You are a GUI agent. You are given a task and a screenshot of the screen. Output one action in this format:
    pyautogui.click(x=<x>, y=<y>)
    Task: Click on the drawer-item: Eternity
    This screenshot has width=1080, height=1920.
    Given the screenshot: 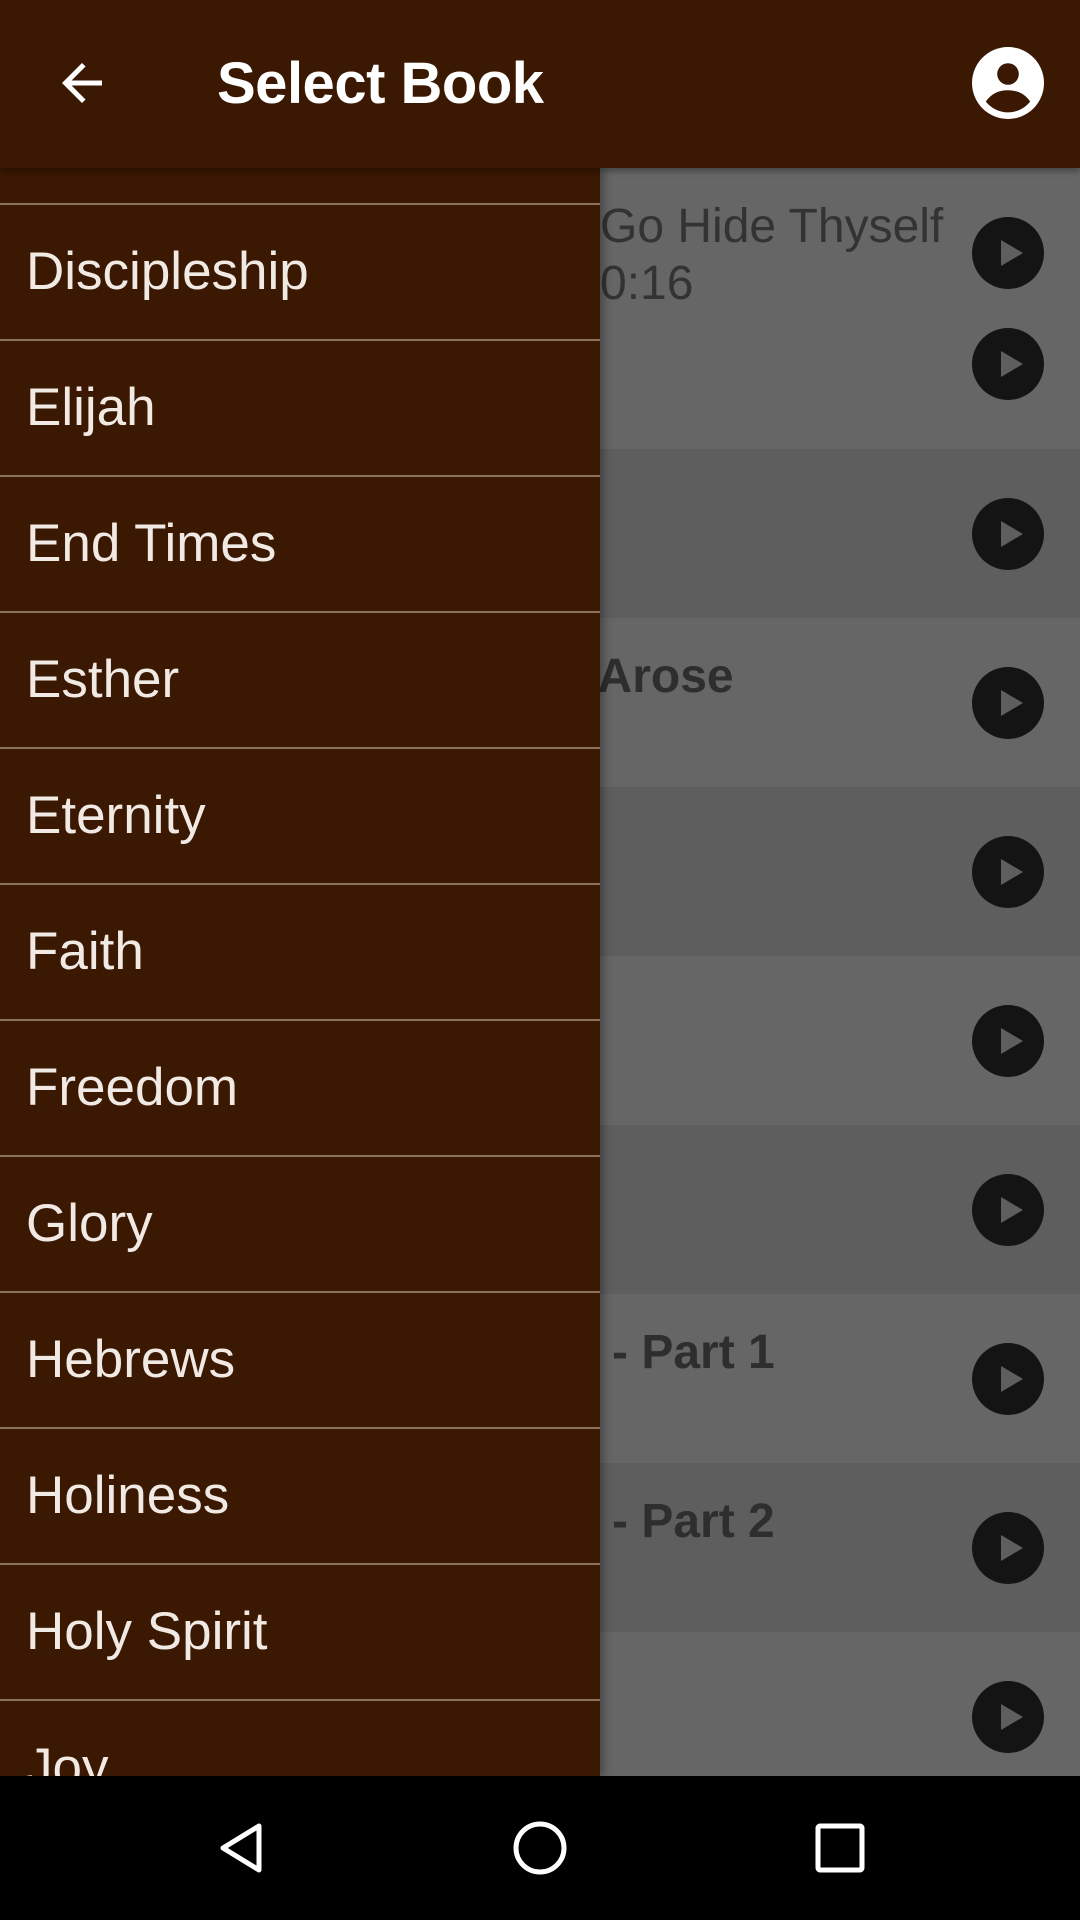 What is the action you would take?
    pyautogui.click(x=300, y=815)
    